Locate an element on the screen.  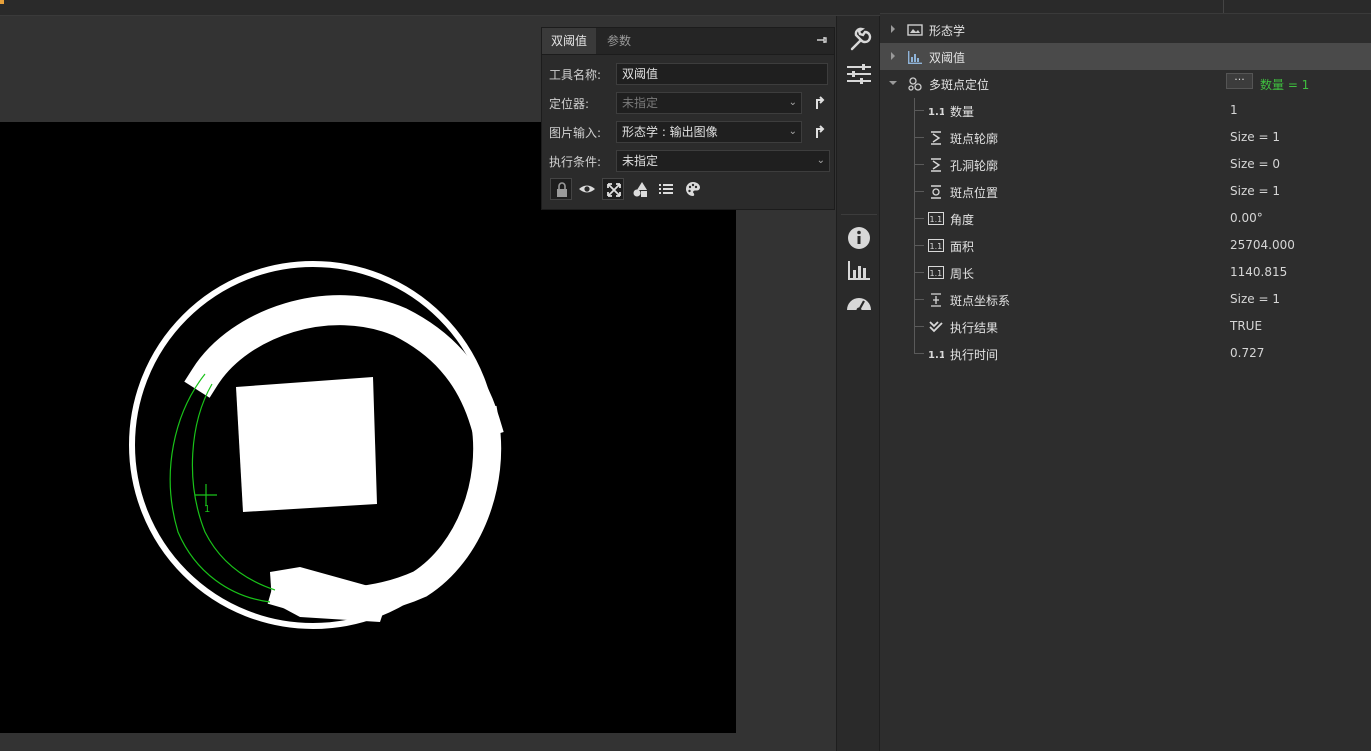
caret-down-icon is located at coordinates (893, 83).